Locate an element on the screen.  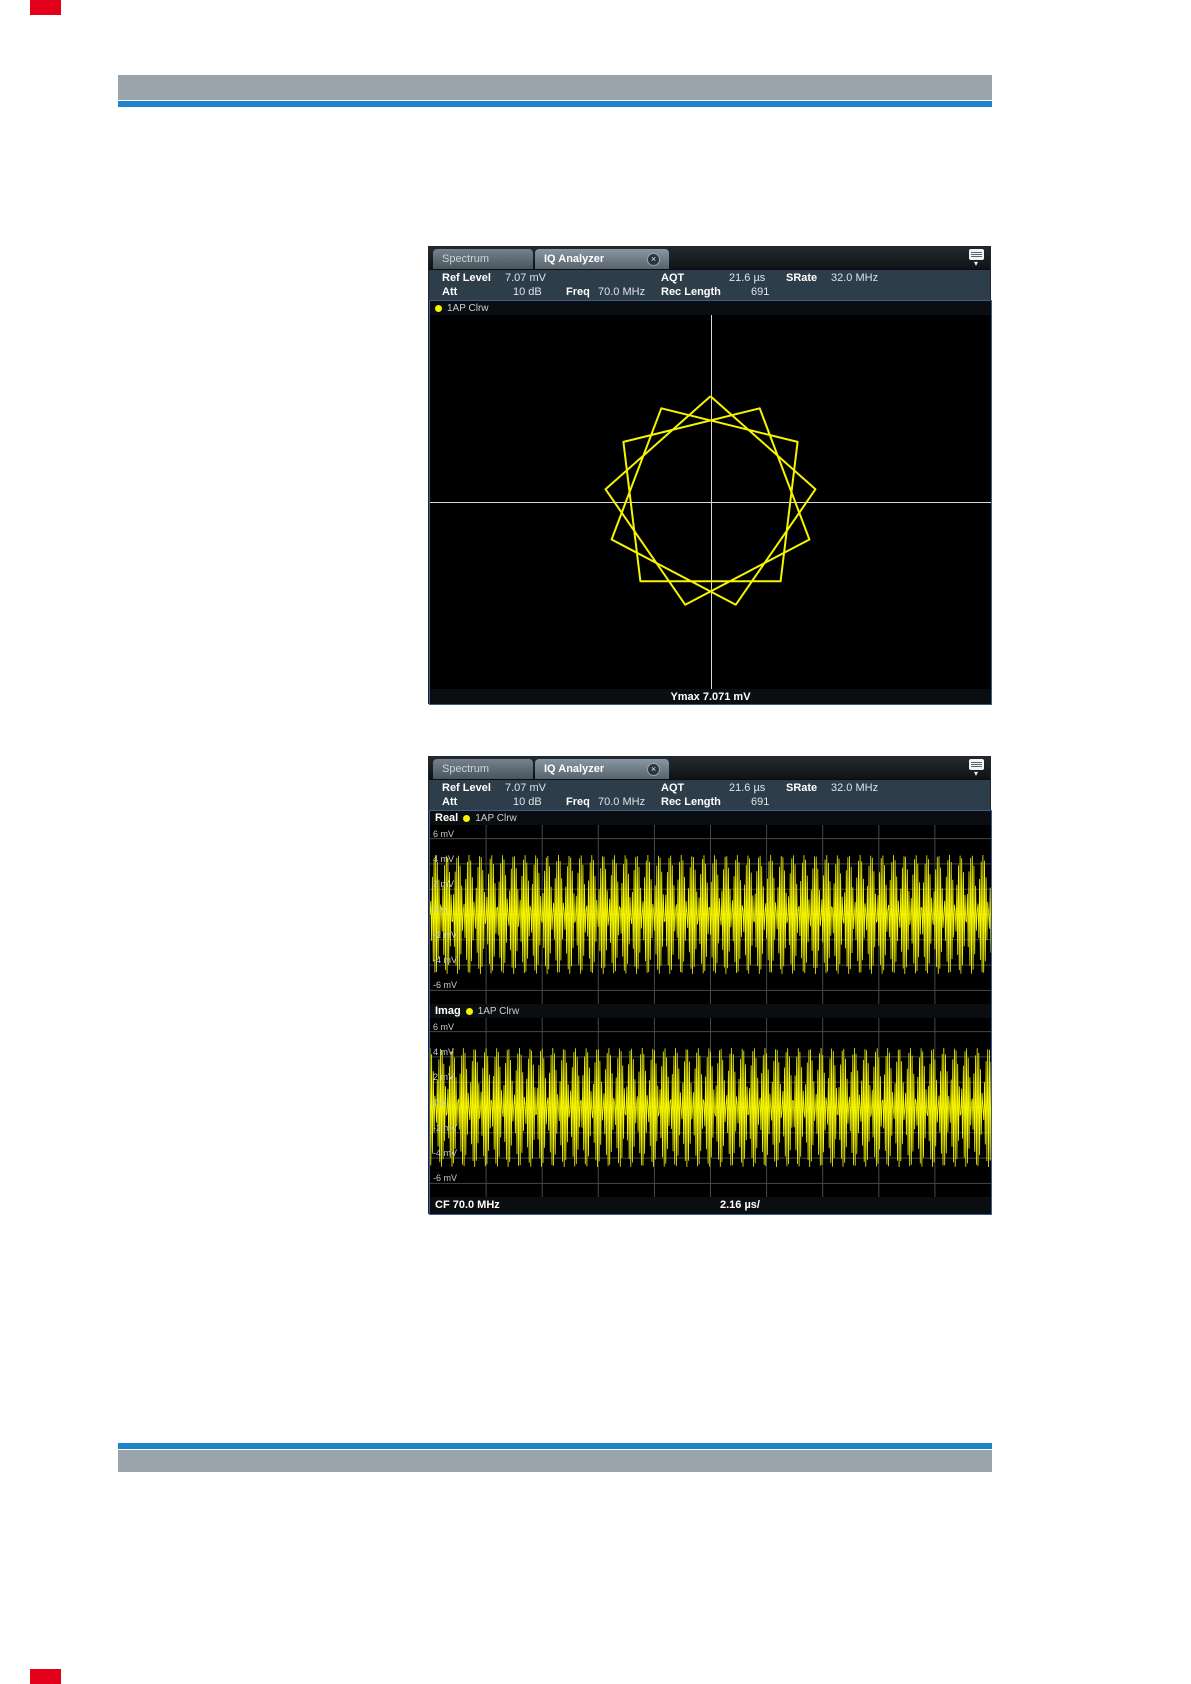
page-footer-accent-line is located at coordinates (555, 1446).